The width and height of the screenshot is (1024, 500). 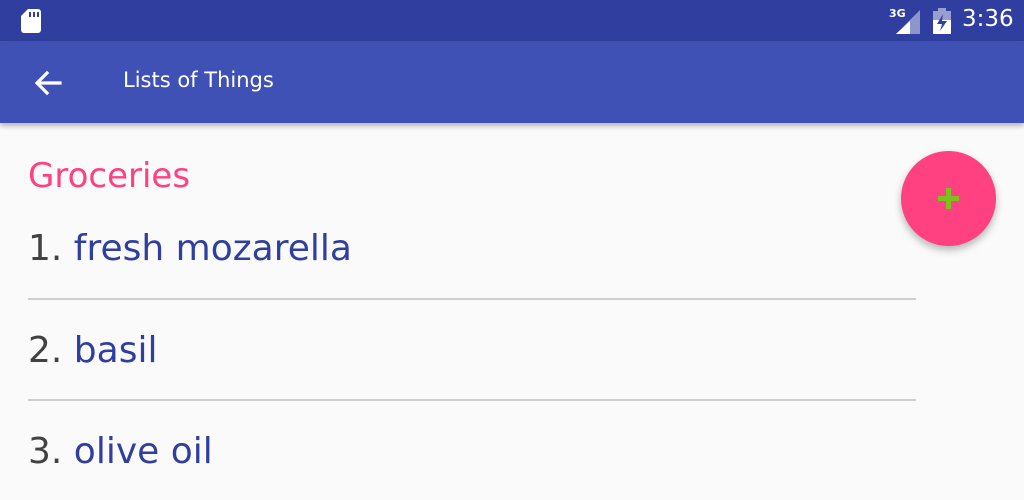 What do you see at coordinates (942, 21) in the screenshot?
I see `battery-icon` at bounding box center [942, 21].